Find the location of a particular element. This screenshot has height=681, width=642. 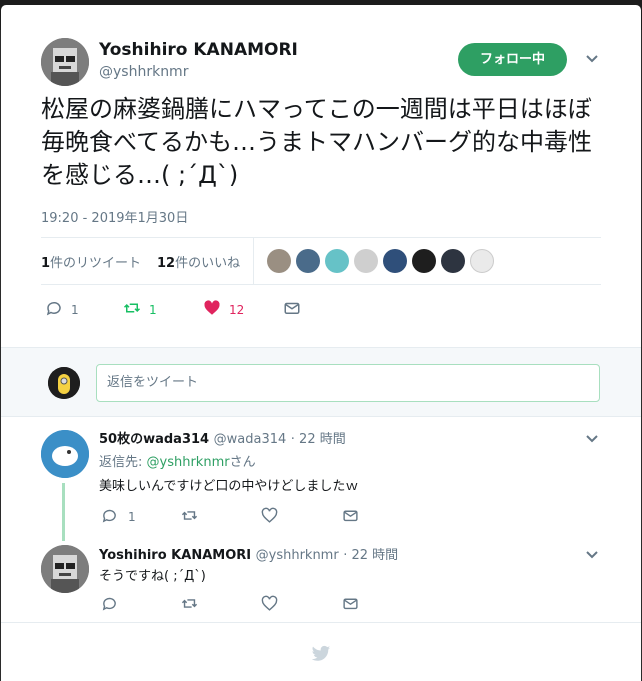

following-button: フォロー中 is located at coordinates (512, 59).